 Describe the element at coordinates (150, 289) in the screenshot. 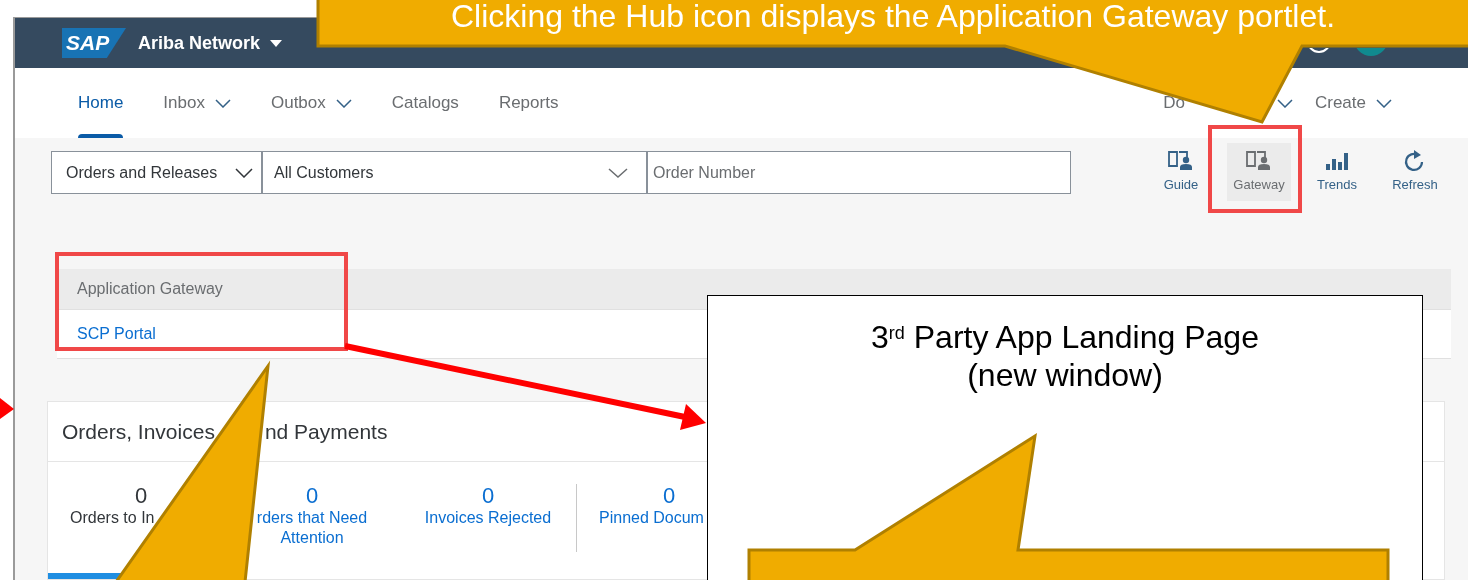

I see `portlet-title: Application Gateway` at that location.